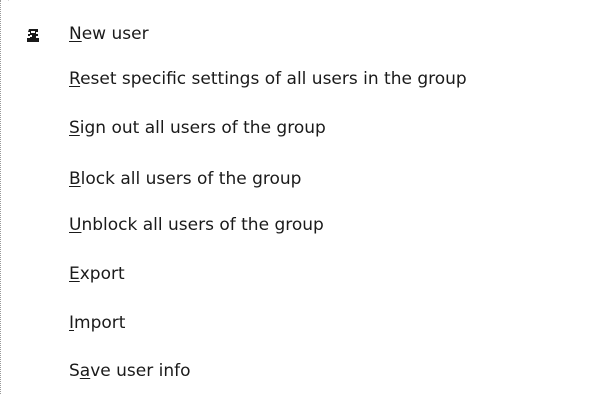 The image size is (611, 394). I want to click on menu-item-label: Import, so click(97, 323).